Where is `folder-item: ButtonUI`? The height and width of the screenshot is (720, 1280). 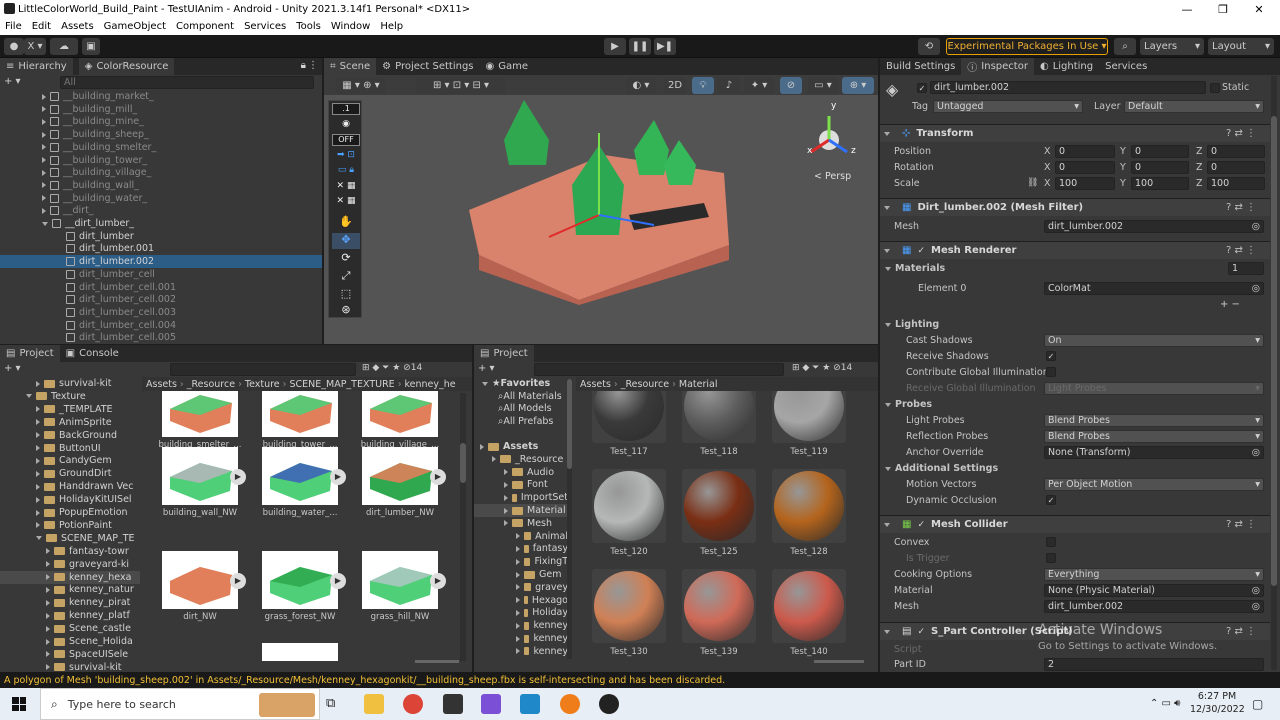 folder-item: ButtonUI is located at coordinates (70, 448).